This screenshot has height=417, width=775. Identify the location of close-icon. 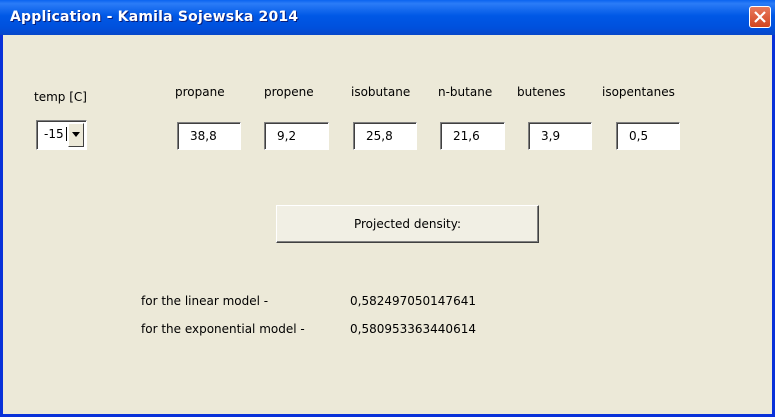
(760, 17).